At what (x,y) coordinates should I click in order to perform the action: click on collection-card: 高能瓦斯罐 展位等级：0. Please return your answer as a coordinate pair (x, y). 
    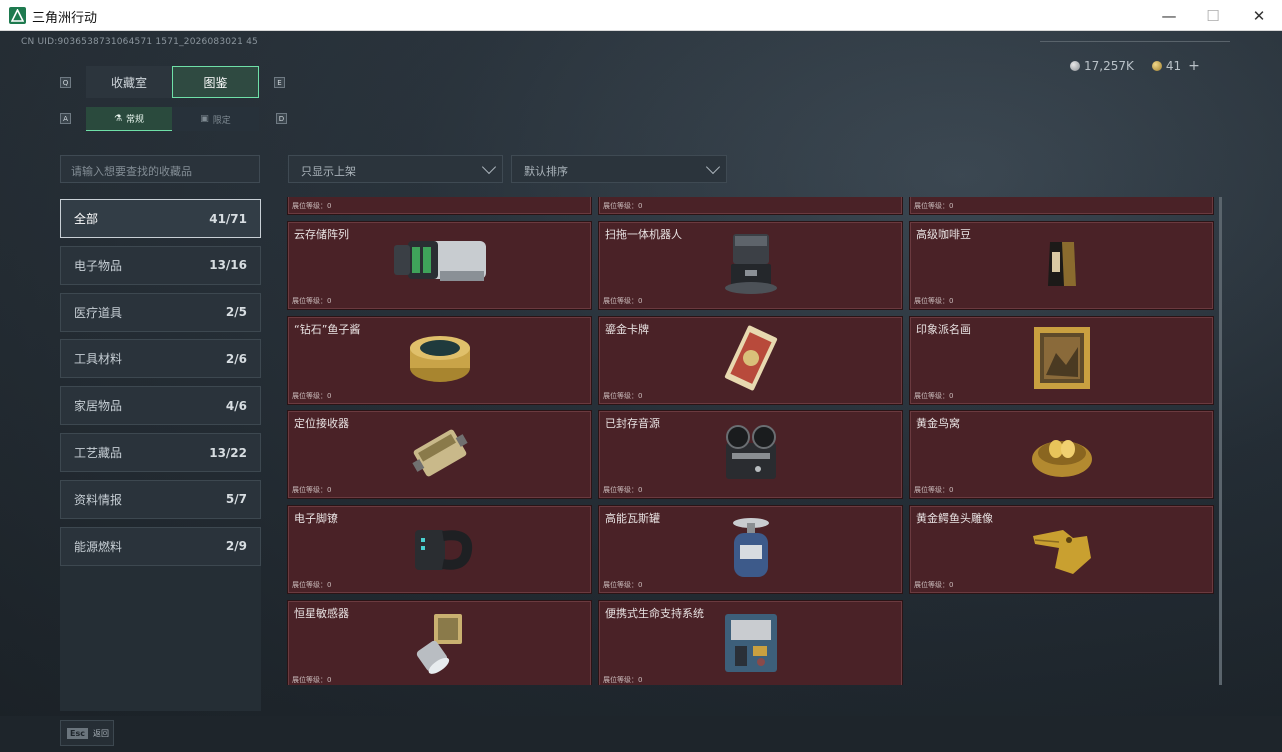
    Looking at the image, I should click on (750, 550).